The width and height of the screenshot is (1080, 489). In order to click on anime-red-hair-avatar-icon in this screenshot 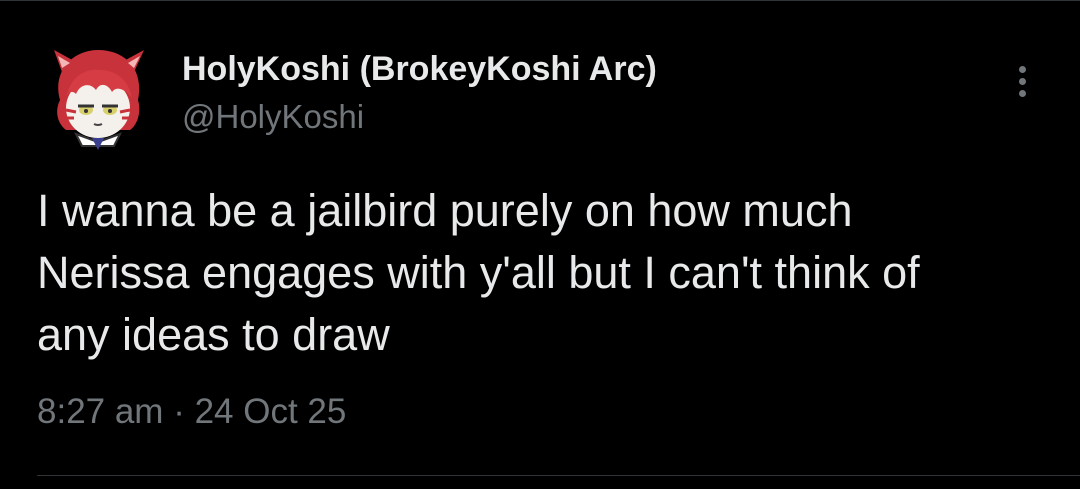, I will do `click(99, 100)`.